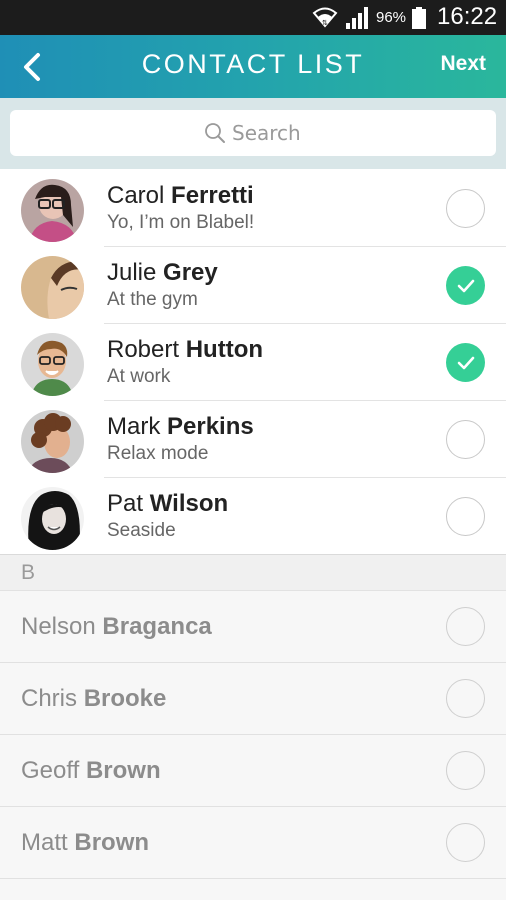 The width and height of the screenshot is (506, 900). What do you see at coordinates (212, 195) in the screenshot?
I see `last-name: Ferretti` at bounding box center [212, 195].